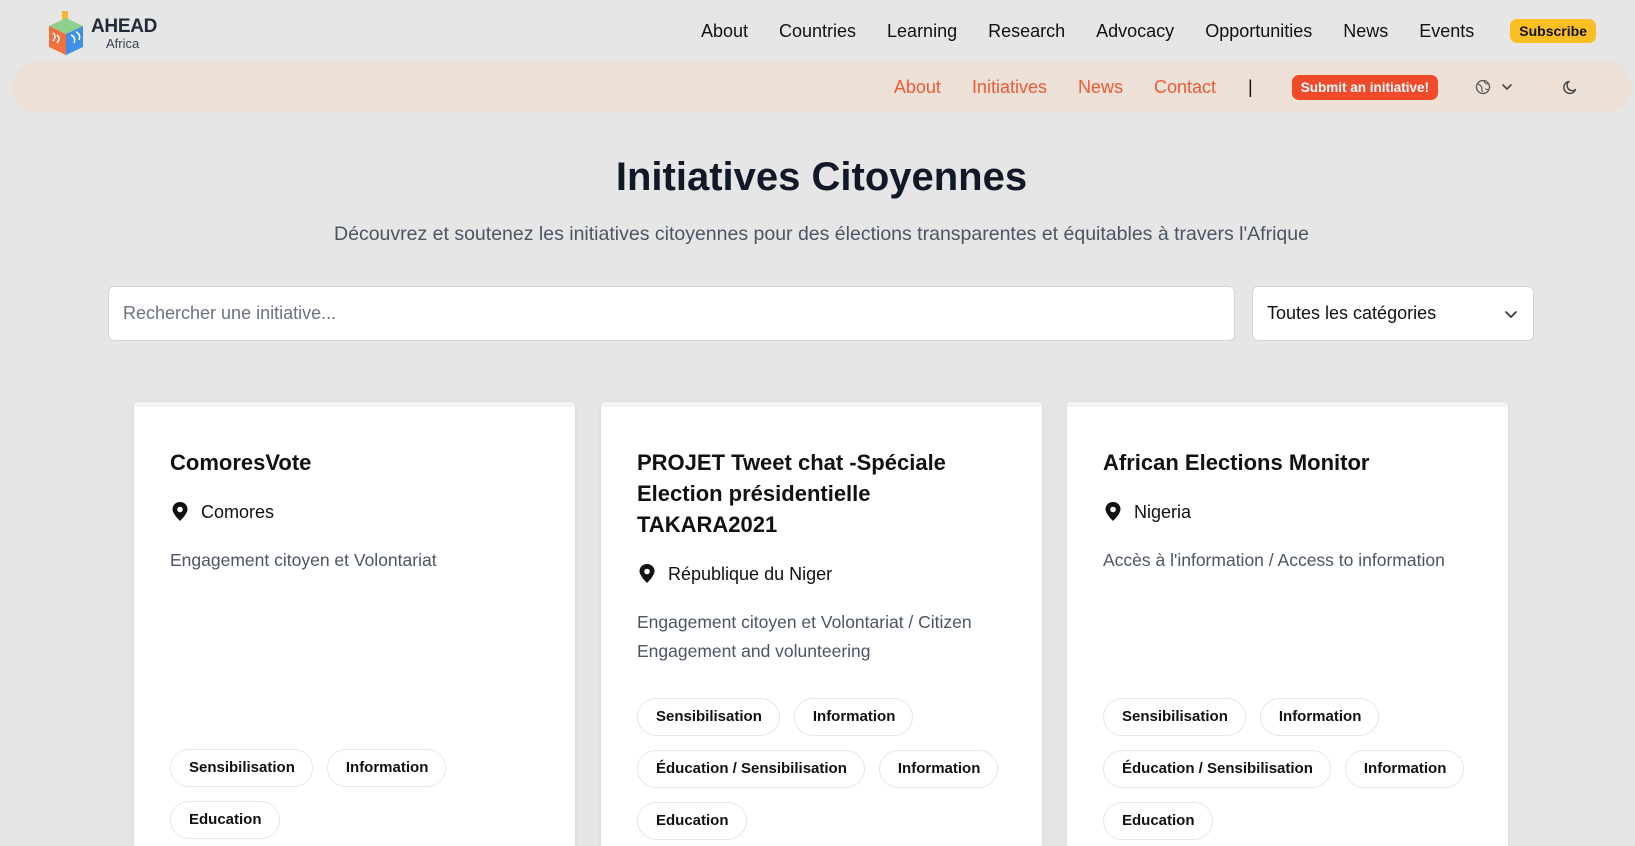 This screenshot has height=846, width=1635. What do you see at coordinates (124, 26) in the screenshot?
I see `brand-name: AHEAD` at bounding box center [124, 26].